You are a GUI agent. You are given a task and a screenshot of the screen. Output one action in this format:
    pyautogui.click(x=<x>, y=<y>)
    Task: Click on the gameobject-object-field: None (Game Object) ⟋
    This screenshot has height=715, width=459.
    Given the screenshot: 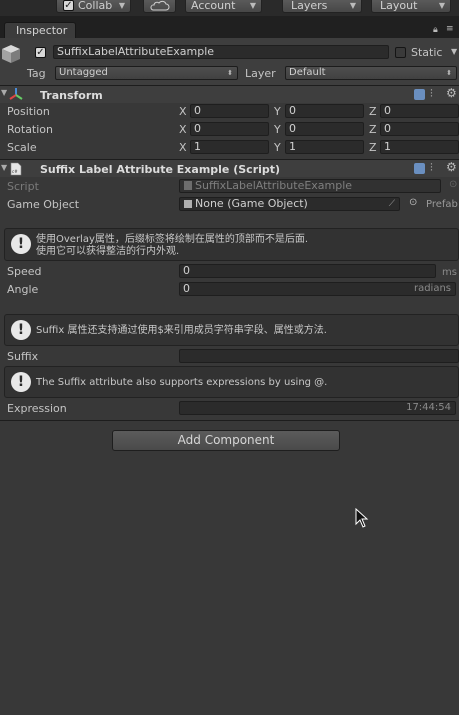 What is the action you would take?
    pyautogui.click(x=289, y=204)
    